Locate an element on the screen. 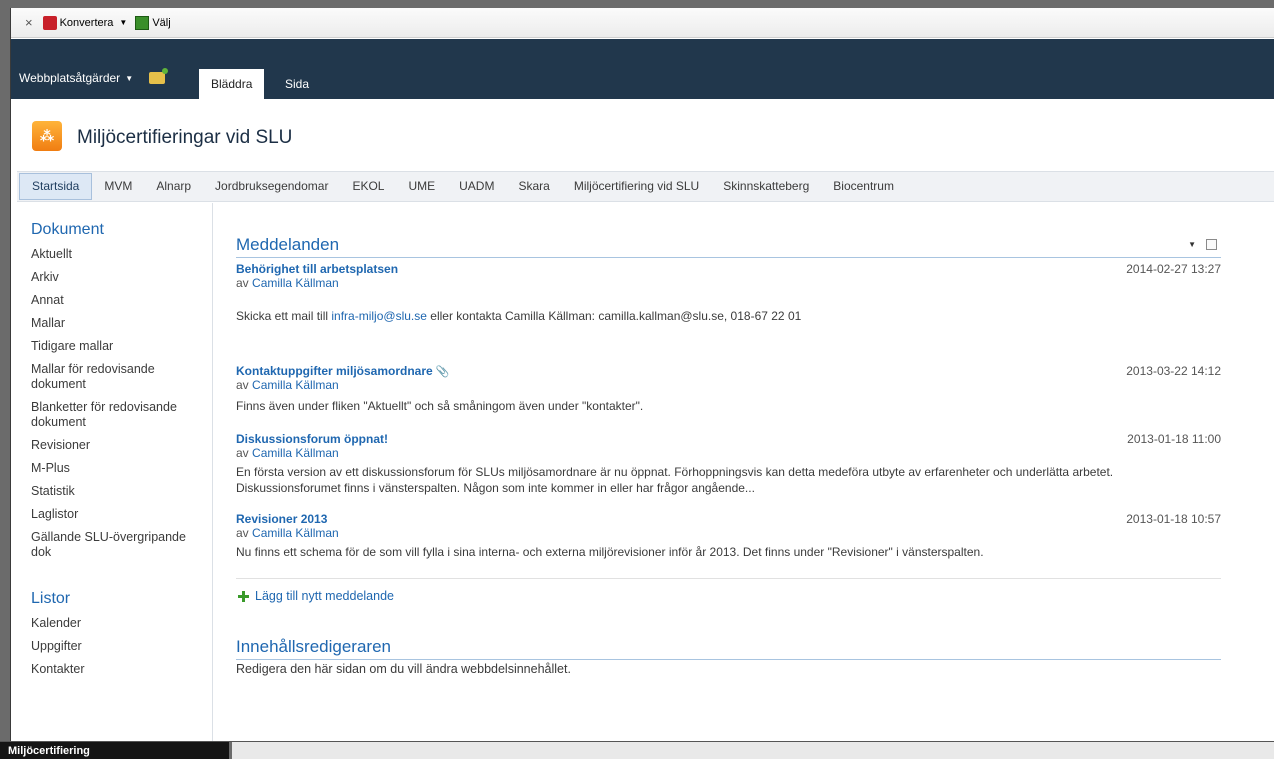 This screenshot has height=759, width=1274. webpart-menu-icon: ▼ is located at coordinates (1192, 244).